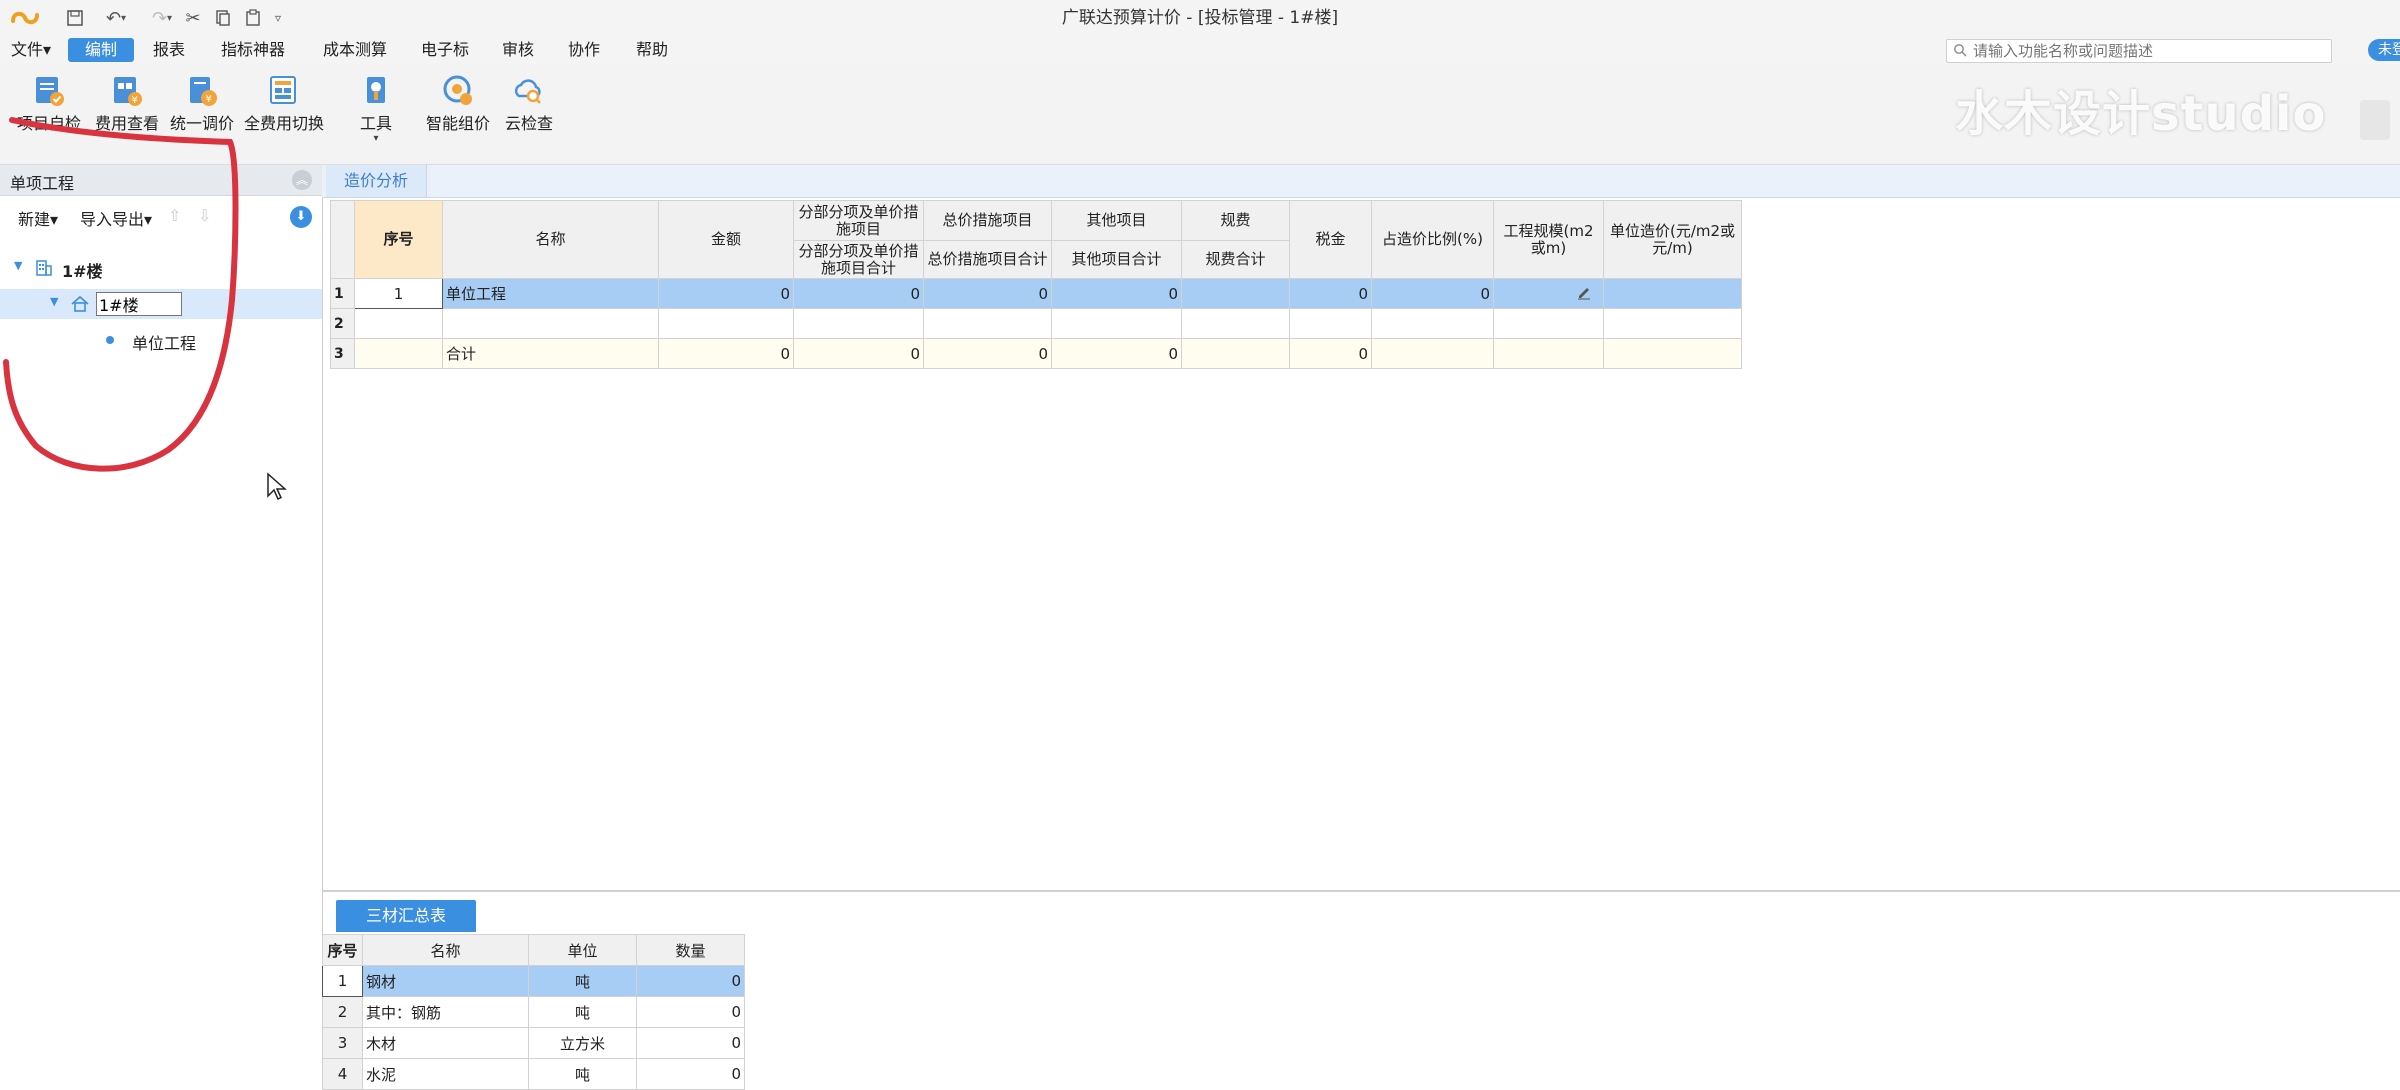 The width and height of the screenshot is (2400, 1090). Describe the element at coordinates (204, 215) in the screenshot. I see `move-down-icon: ⇩` at that location.